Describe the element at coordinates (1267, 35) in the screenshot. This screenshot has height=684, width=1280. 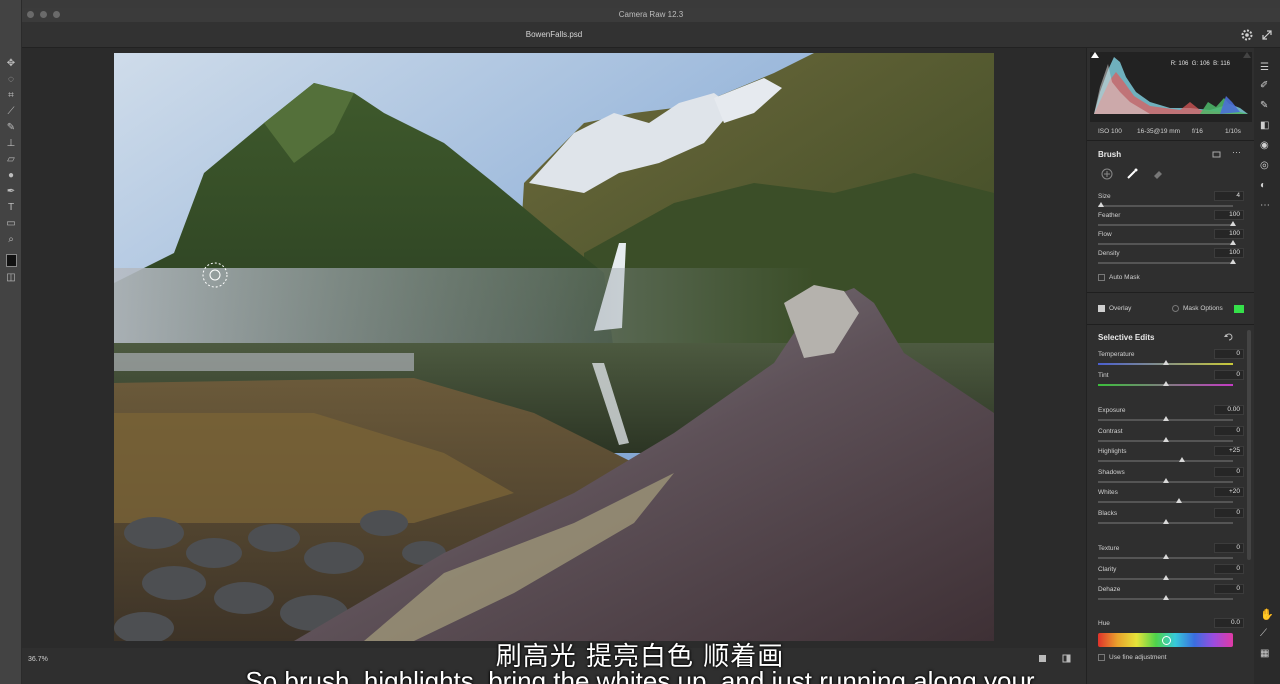
I see `fullscreen-icon` at that location.